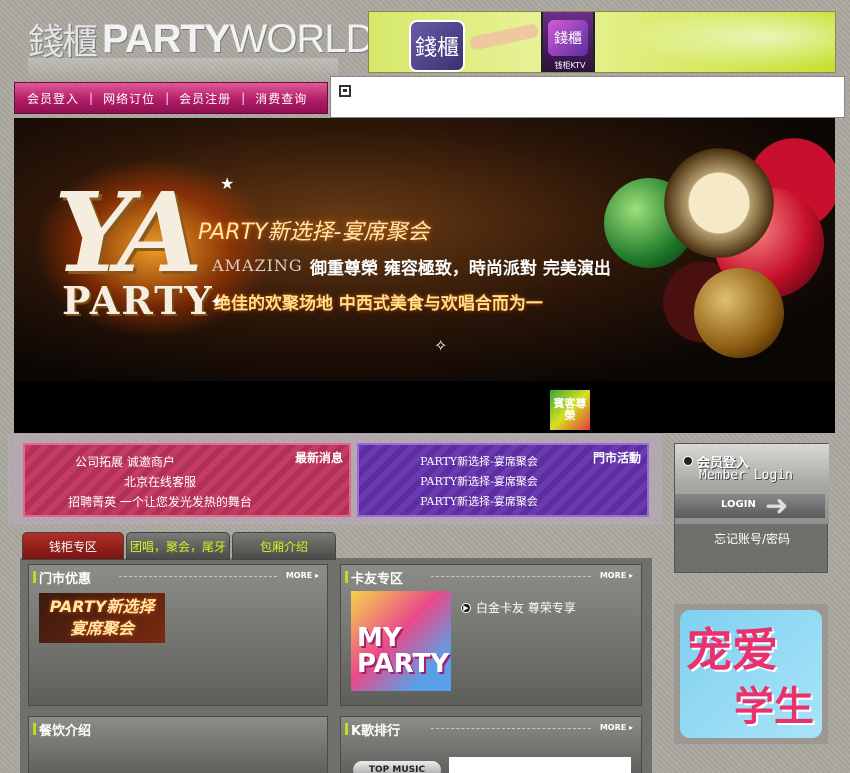  Describe the element at coordinates (491, 635) in the screenshot. I see `cardholder-box: 卡友专区 MORE ▸ MY PARTY ▶ 白金卡友 尊荣专享` at that location.